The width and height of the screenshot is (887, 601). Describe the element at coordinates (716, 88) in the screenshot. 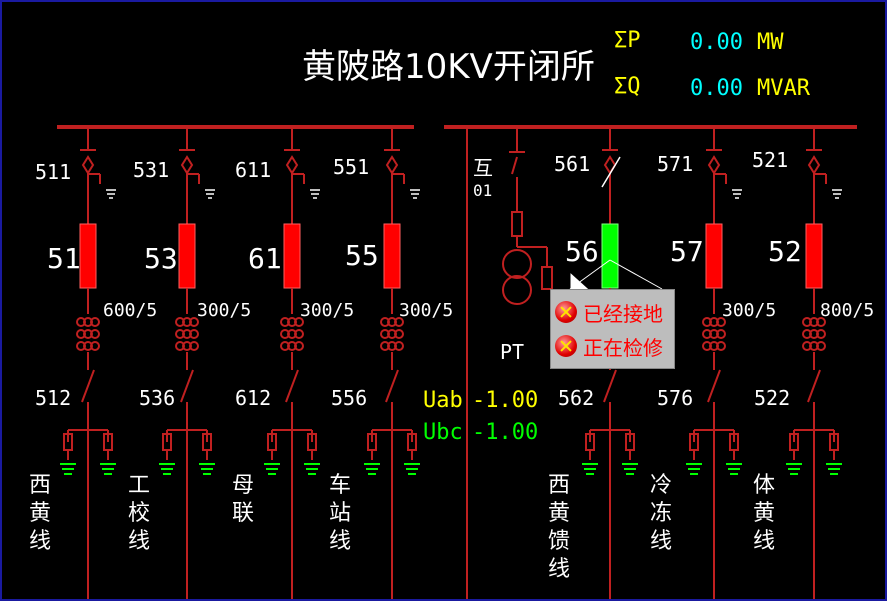

I see `sum-q-value: 0.00` at that location.